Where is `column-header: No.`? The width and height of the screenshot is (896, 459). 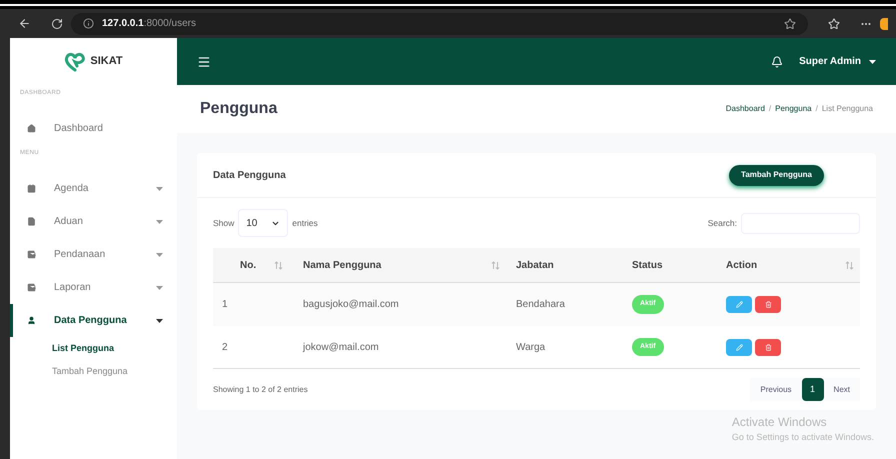
column-header: No. is located at coordinates (251, 265).